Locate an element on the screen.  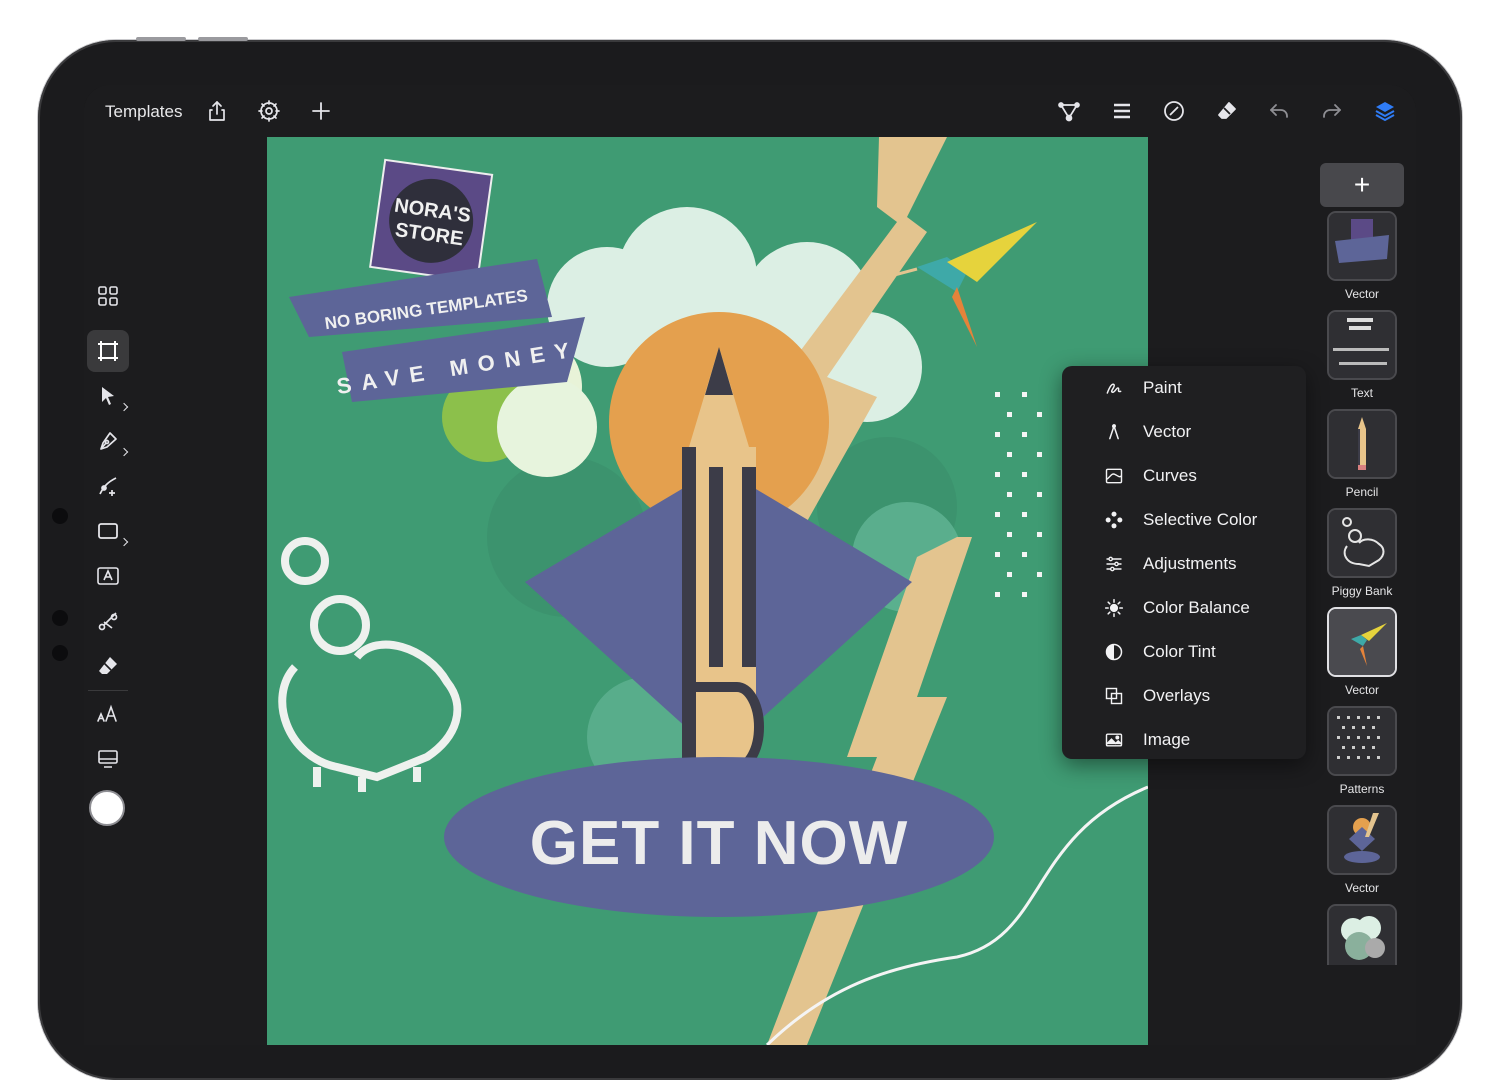
no-entry-icon is located at coordinates (1174, 111).